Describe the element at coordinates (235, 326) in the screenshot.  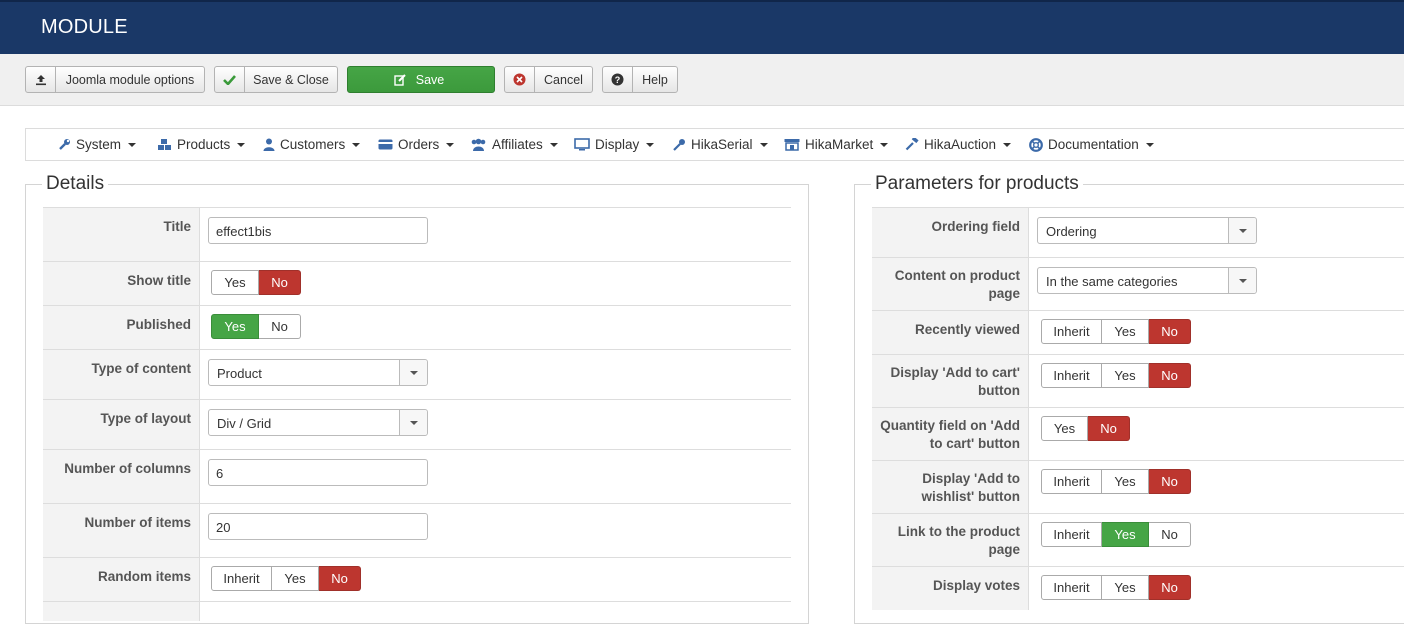
I see `published-yes: Yes` at that location.